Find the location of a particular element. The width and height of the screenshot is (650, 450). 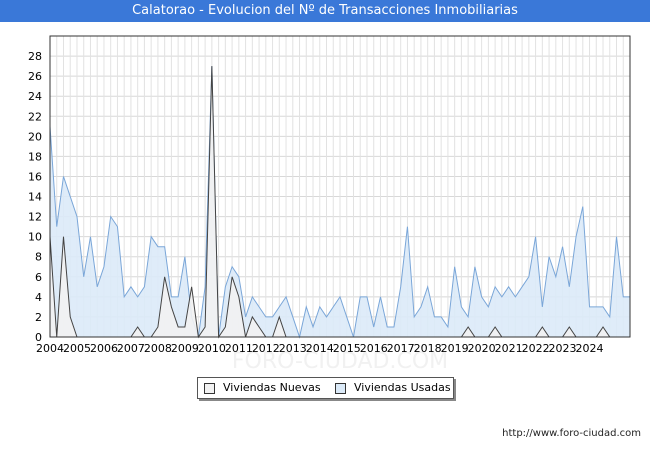

x-tick-label: 2008 is located at coordinates (158, 348).